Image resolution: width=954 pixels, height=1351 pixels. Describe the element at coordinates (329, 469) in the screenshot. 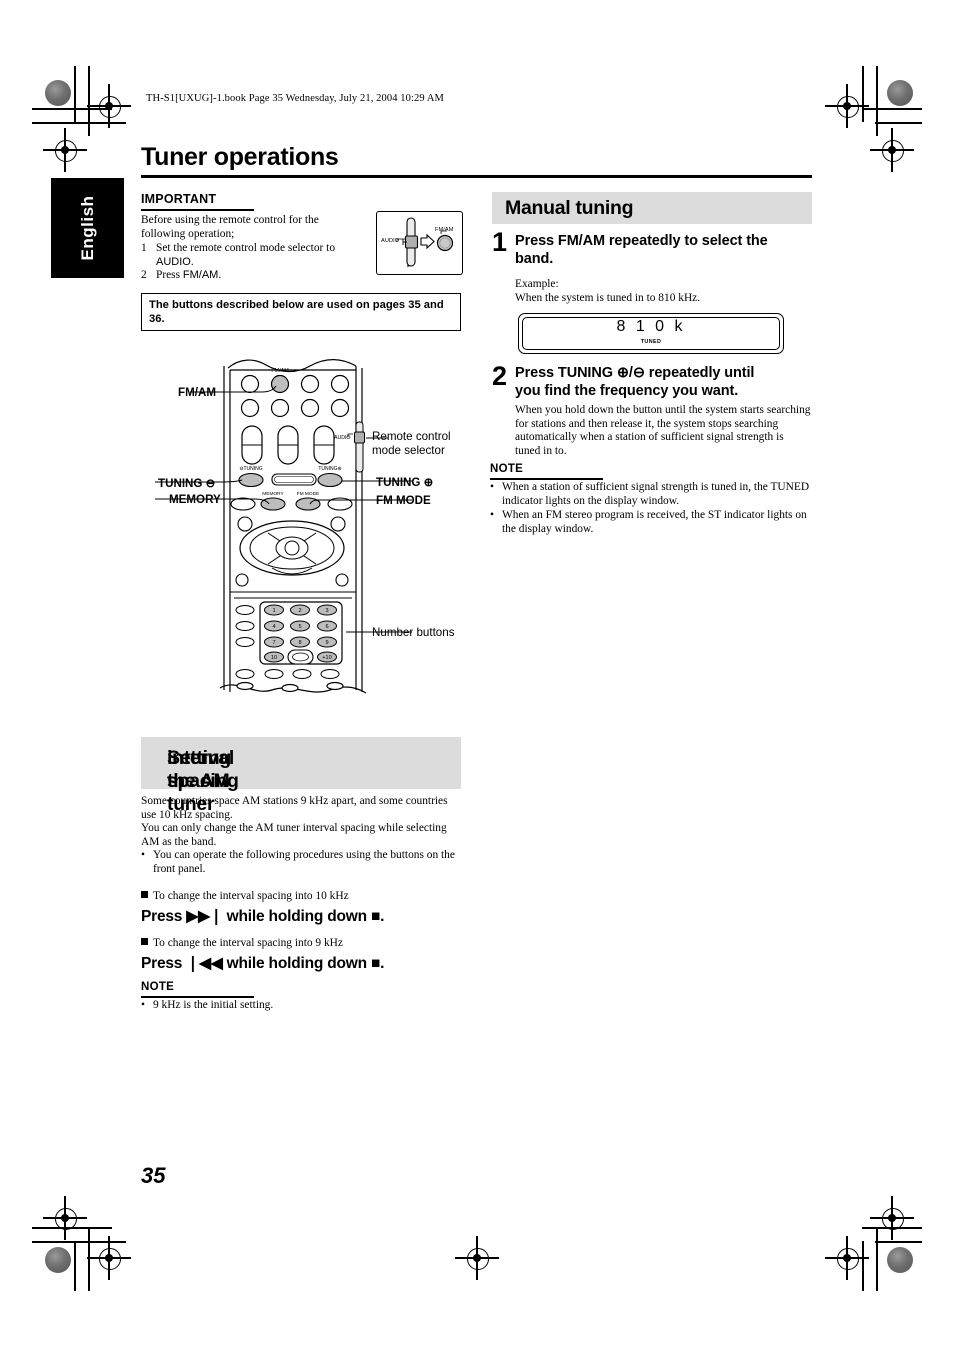

I see `remote-tuning-plus-key-label: TUNING⊕` at that location.